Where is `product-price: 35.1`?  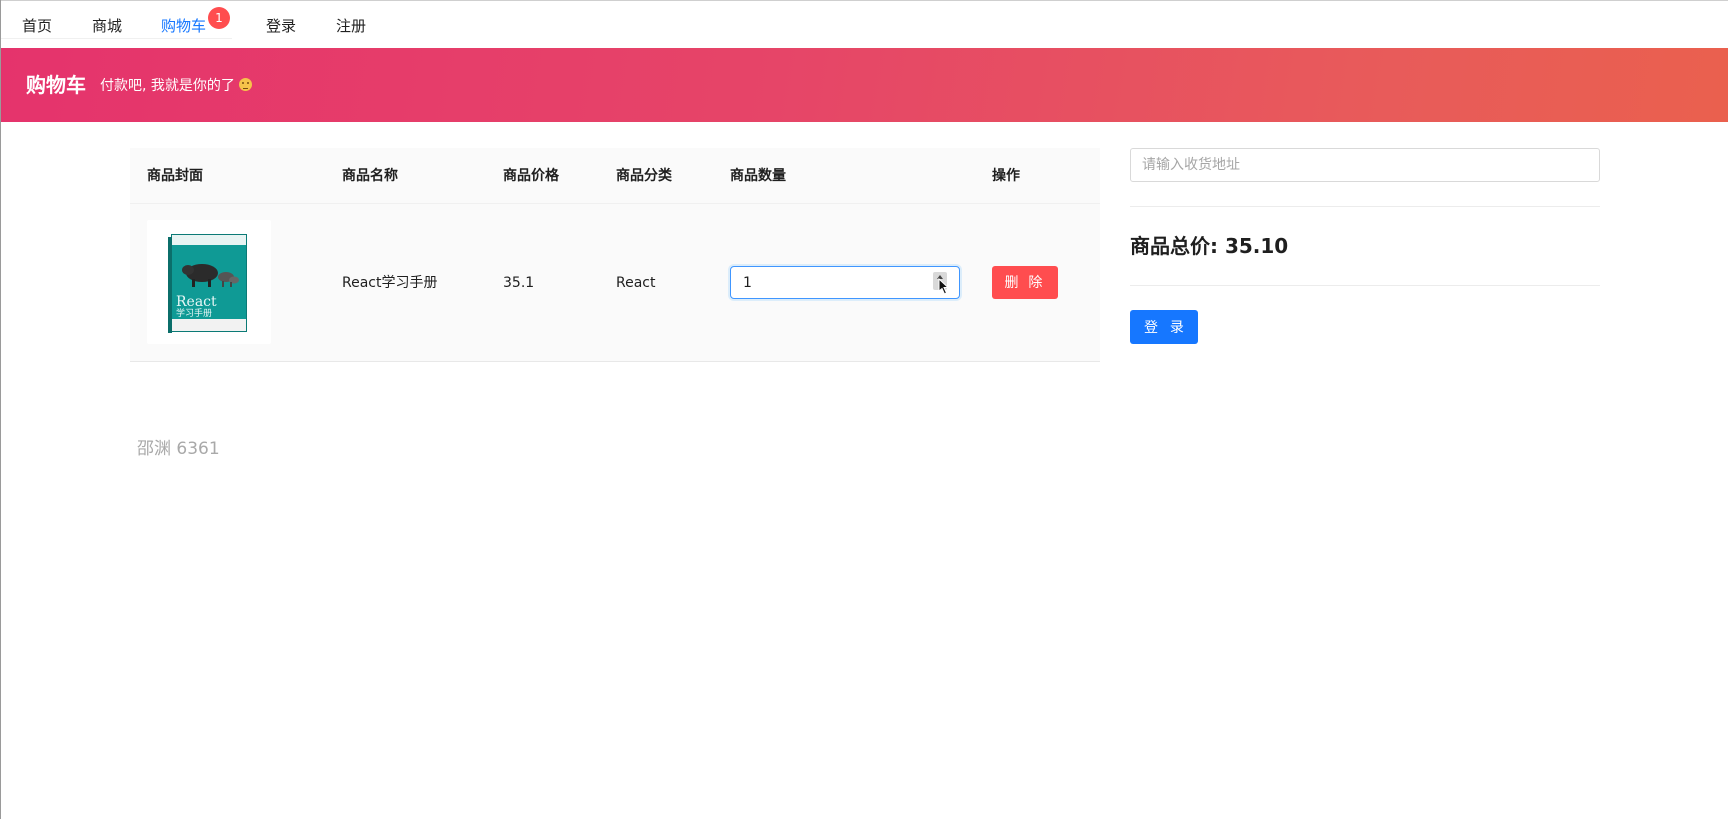 product-price: 35.1 is located at coordinates (519, 283).